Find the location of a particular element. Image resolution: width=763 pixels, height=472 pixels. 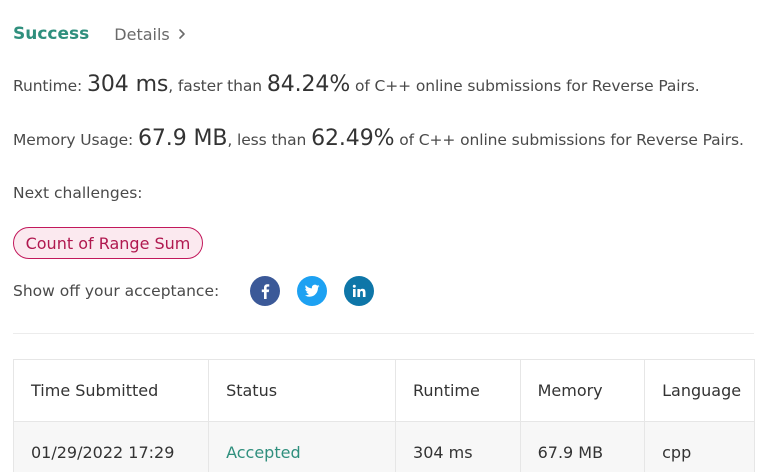

cell-status-accepted: Accepted is located at coordinates (302, 446).